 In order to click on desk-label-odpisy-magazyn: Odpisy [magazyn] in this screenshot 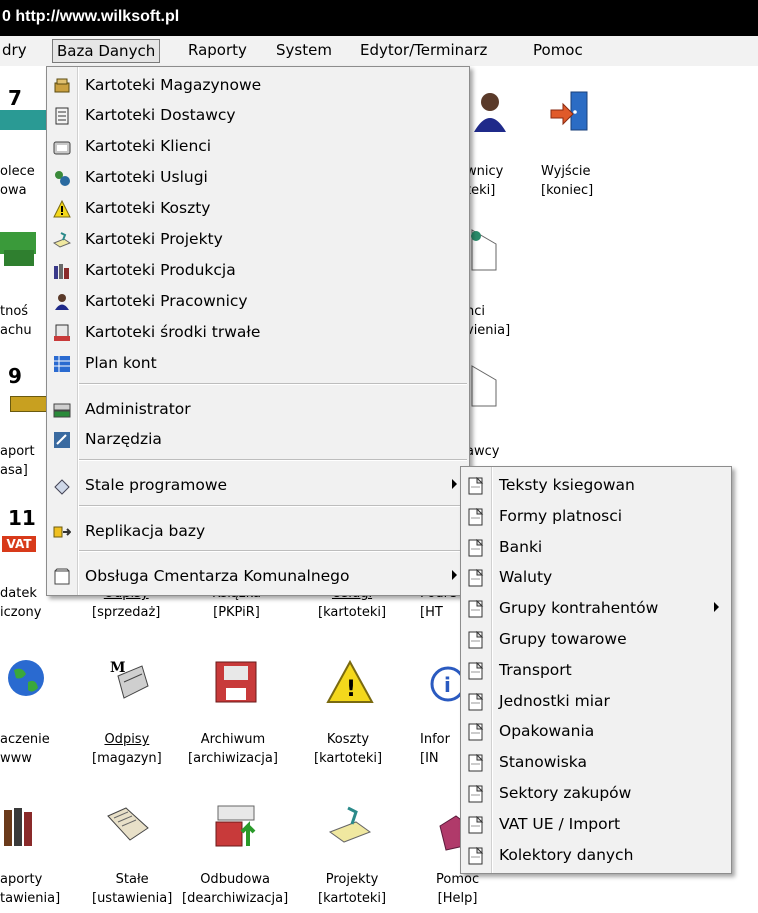, I will do `click(127, 749)`.